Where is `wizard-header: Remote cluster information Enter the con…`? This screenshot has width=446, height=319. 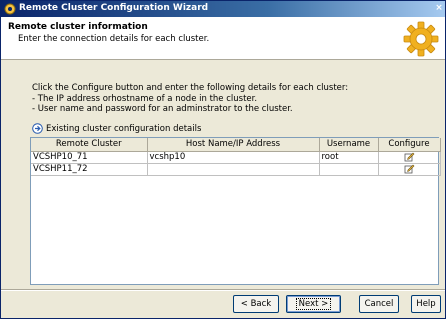 wizard-header: Remote cluster information Enter the con… is located at coordinates (223, 38).